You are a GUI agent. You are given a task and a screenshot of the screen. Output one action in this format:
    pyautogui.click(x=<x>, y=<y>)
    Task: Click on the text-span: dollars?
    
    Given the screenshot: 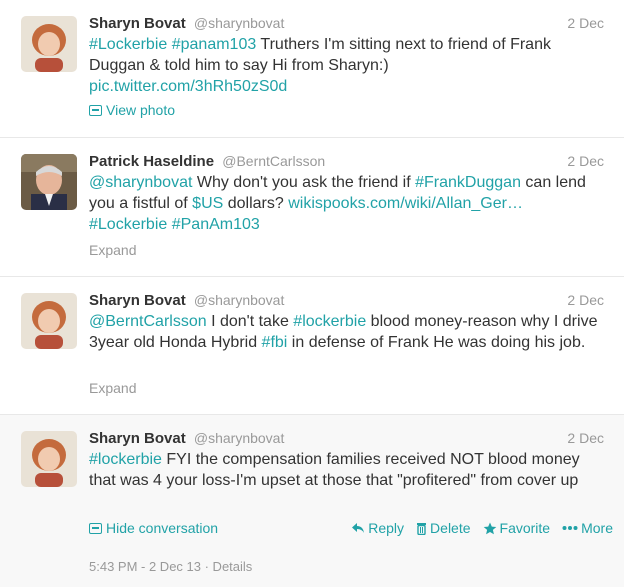 What is the action you would take?
    pyautogui.click(x=256, y=203)
    